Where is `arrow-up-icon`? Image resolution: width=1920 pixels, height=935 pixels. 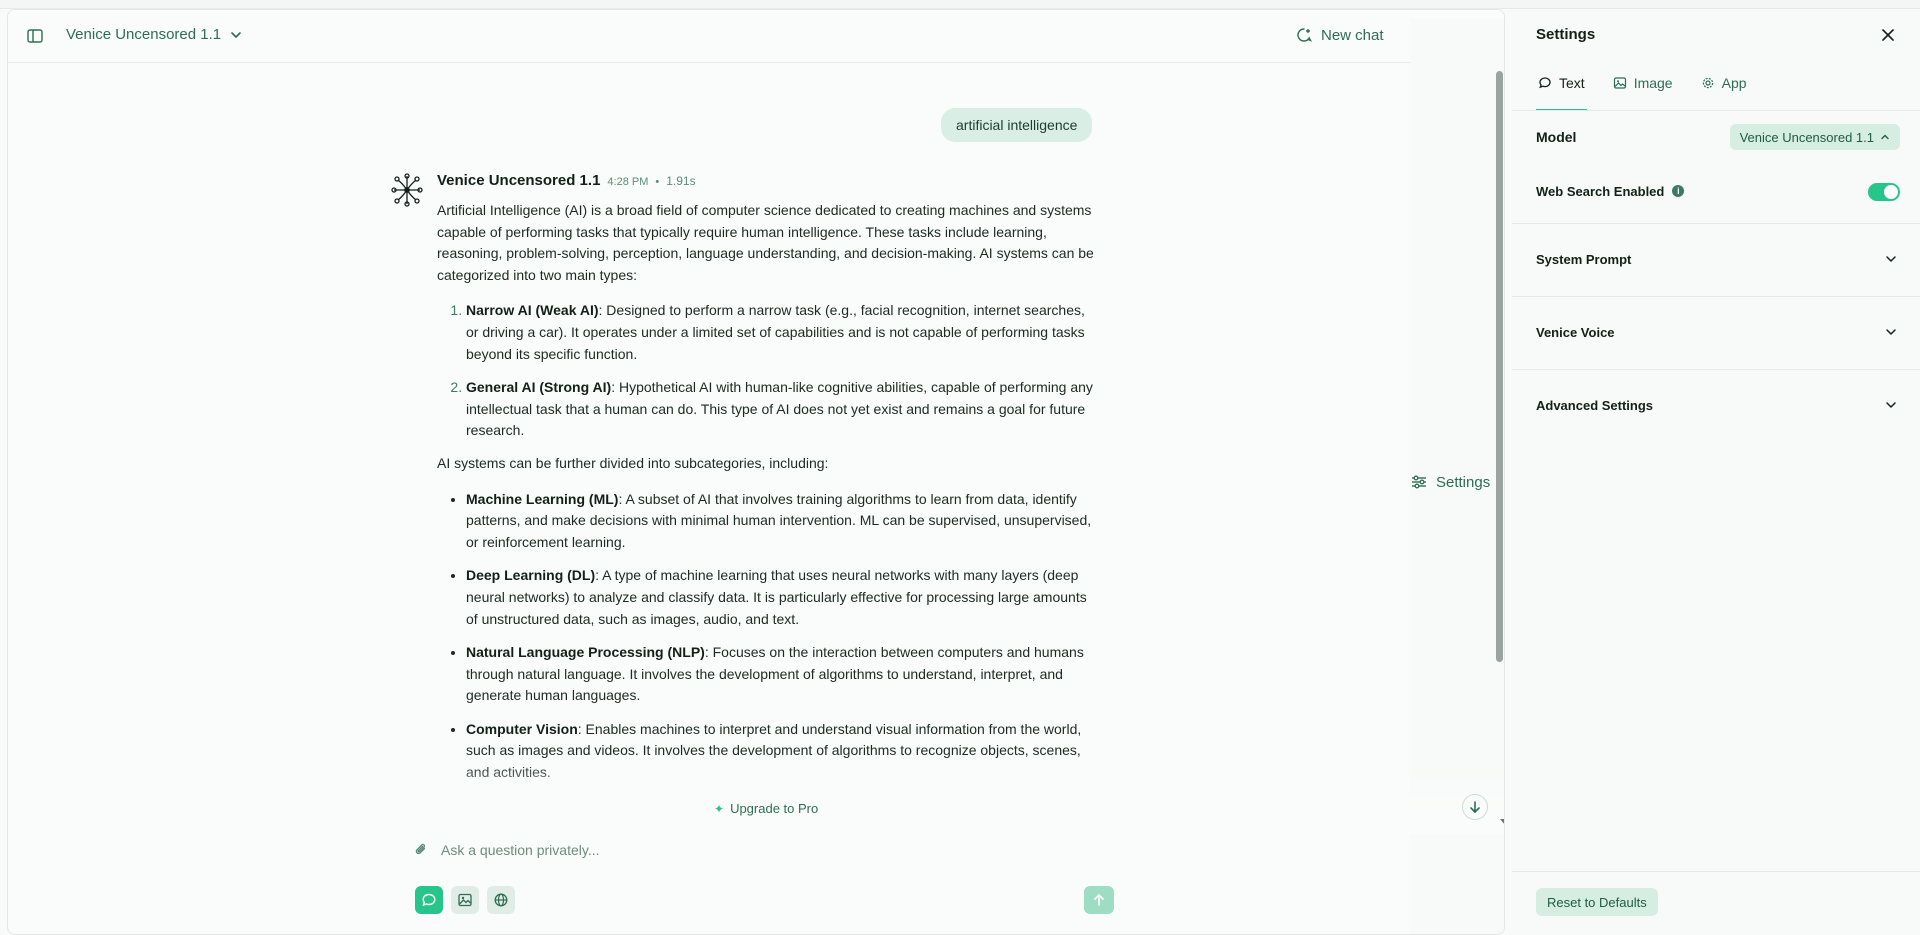 arrow-up-icon is located at coordinates (1099, 900).